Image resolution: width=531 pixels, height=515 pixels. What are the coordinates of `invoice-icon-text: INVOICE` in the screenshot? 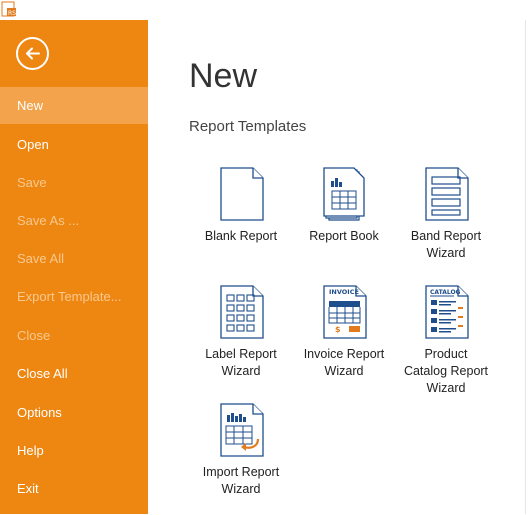 It's located at (344, 292).